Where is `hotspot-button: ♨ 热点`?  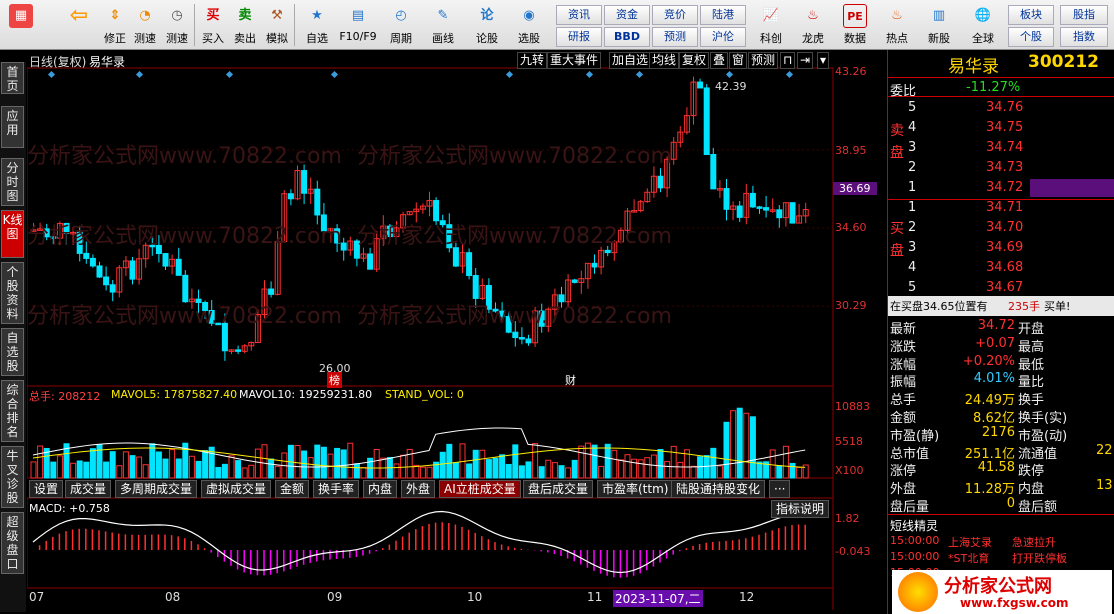 hotspot-button: ♨ 热点 is located at coordinates (897, 25).